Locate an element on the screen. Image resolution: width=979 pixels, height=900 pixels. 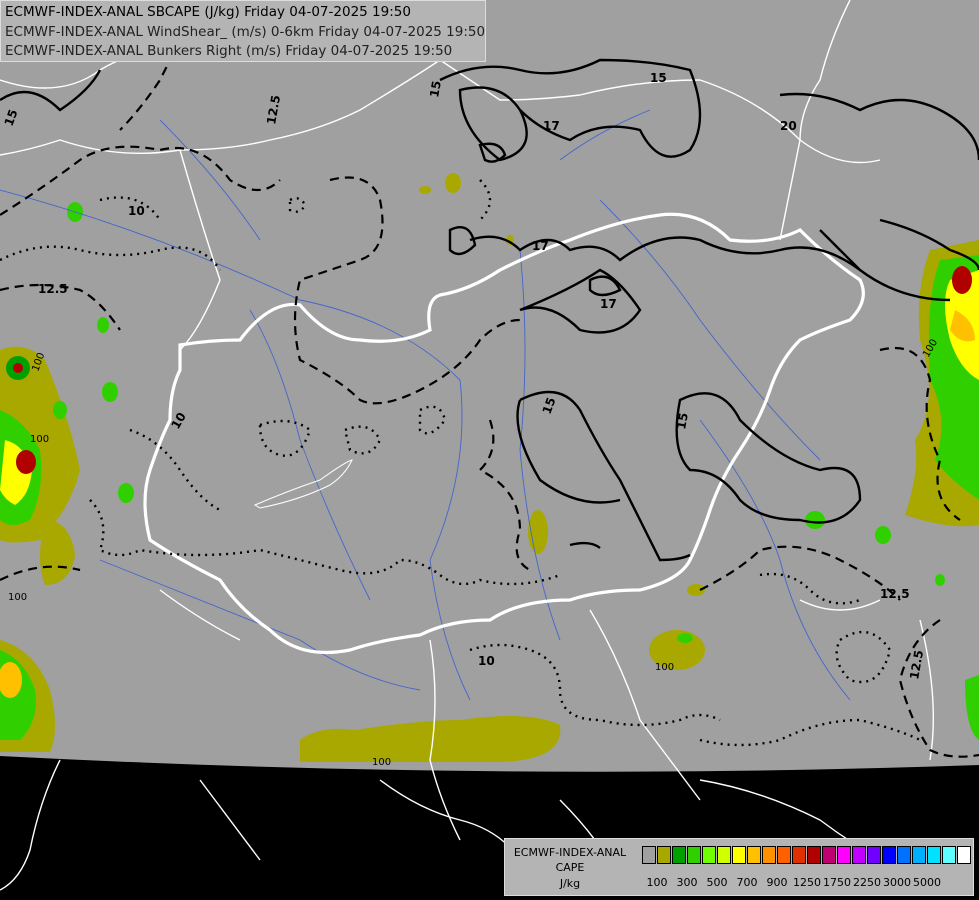
legend-title-line: J/kg is located at coordinates (570, 883).